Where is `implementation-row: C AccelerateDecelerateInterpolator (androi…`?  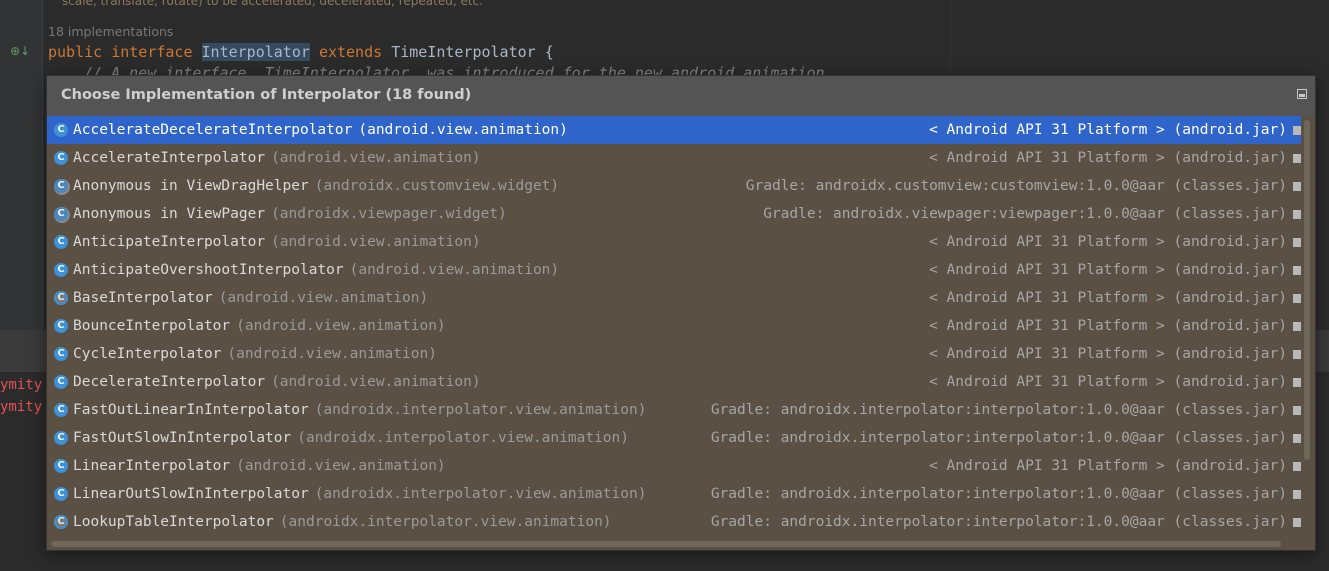 implementation-row: C AccelerateDecelerateInterpolator (androi… is located at coordinates (674, 130).